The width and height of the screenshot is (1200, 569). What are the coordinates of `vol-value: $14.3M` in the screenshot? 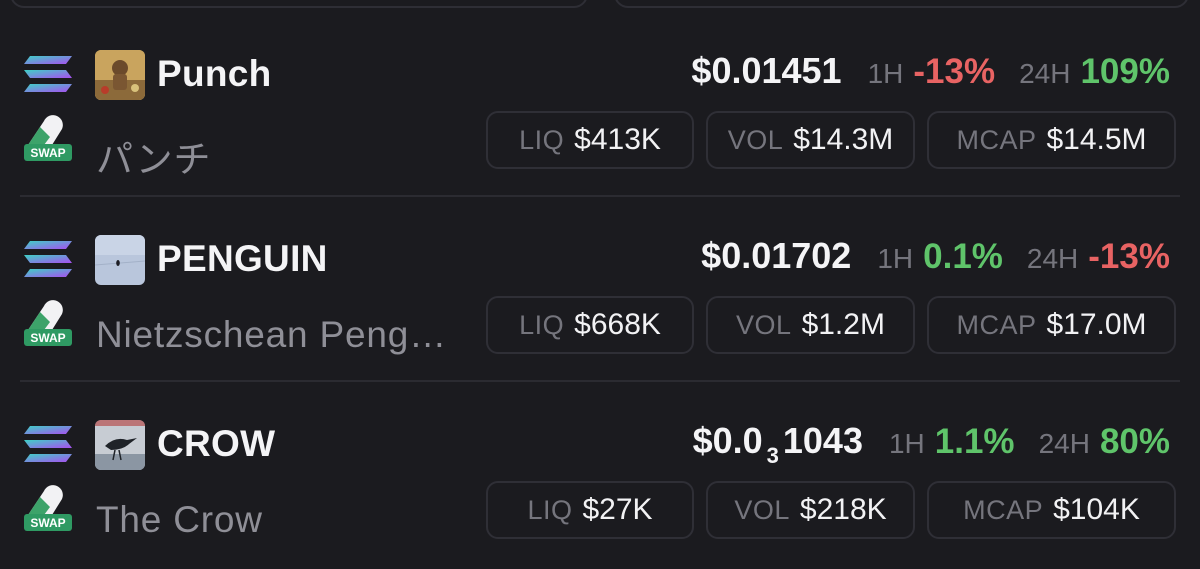 It's located at (843, 139).